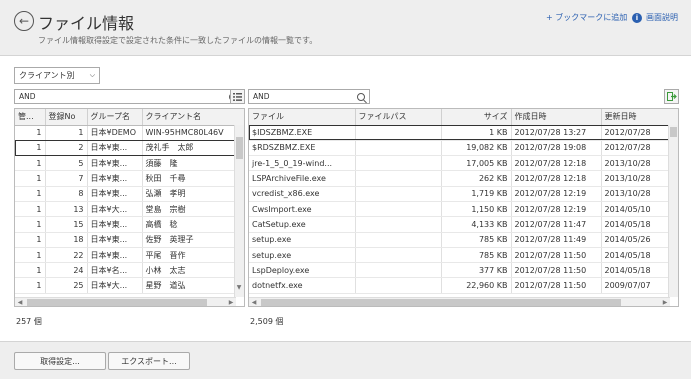  I want to click on search-icon, so click(361, 96).